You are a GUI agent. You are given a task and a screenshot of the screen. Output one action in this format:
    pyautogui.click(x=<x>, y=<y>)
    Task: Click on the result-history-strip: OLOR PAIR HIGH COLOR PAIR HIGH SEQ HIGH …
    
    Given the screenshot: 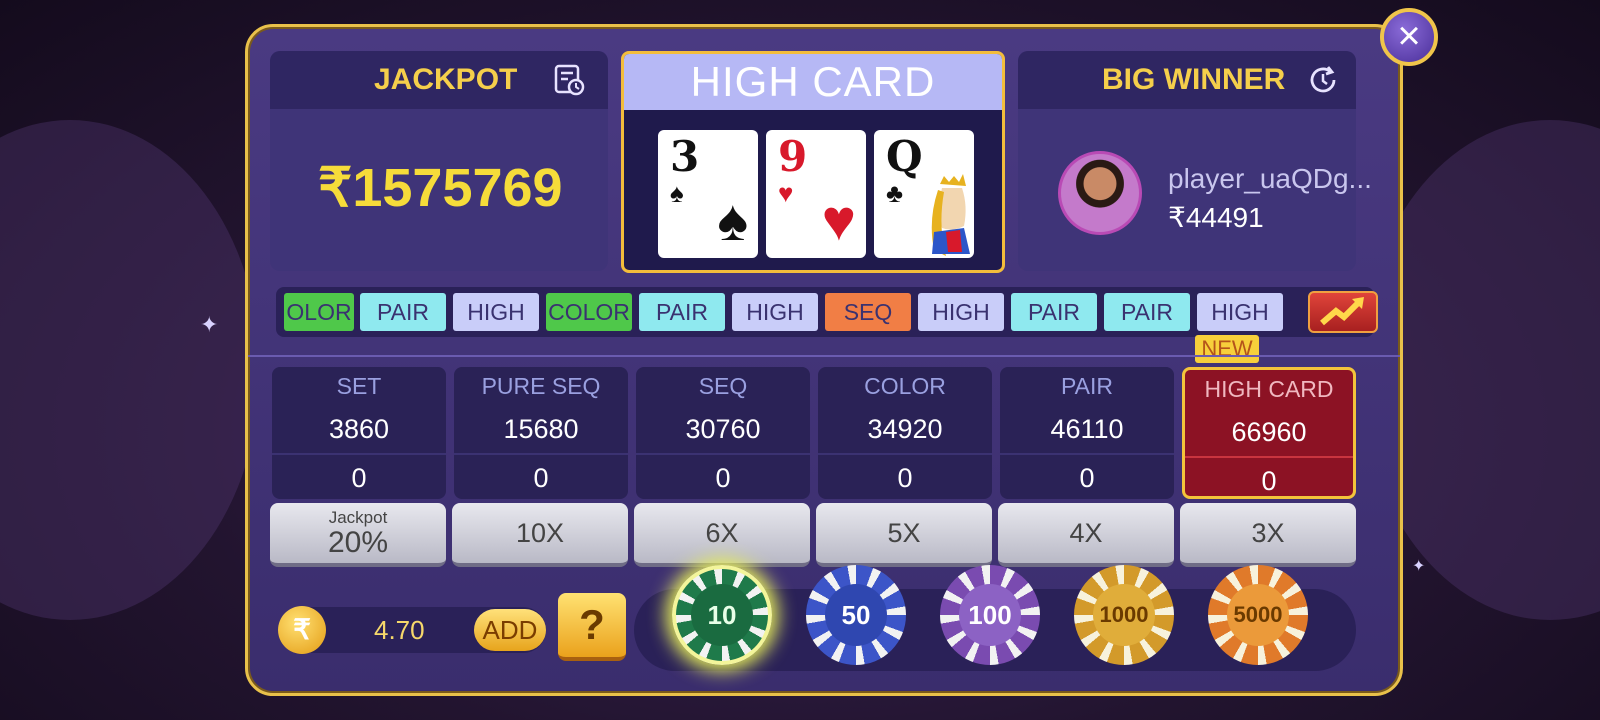 What is the action you would take?
    pyautogui.click(x=827, y=312)
    